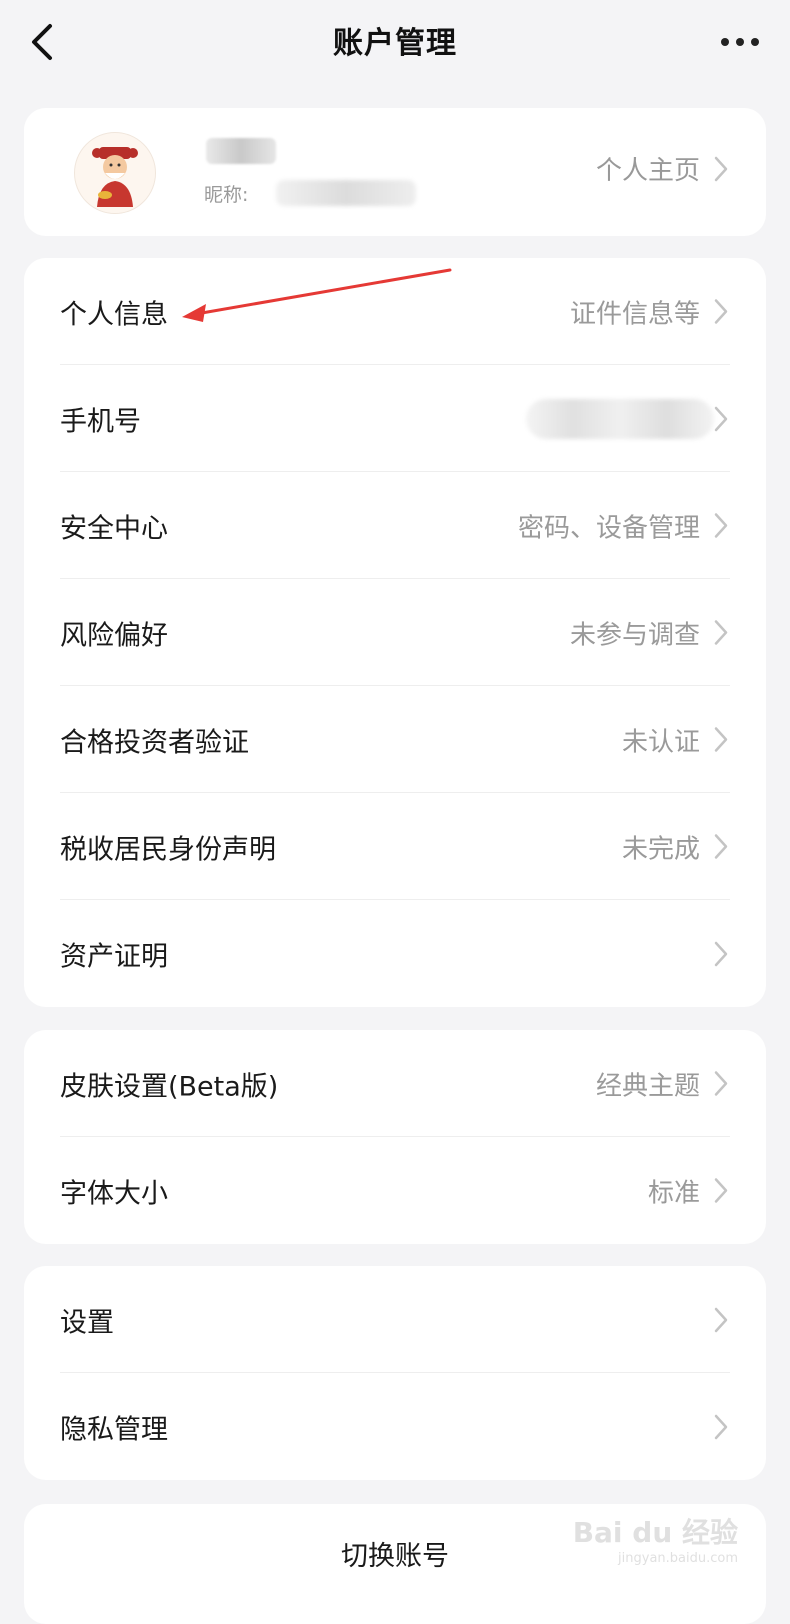 The width and height of the screenshot is (790, 1624). Describe the element at coordinates (169, 1086) in the screenshot. I see `row-label: 皮肤设置(Beta版)` at that location.